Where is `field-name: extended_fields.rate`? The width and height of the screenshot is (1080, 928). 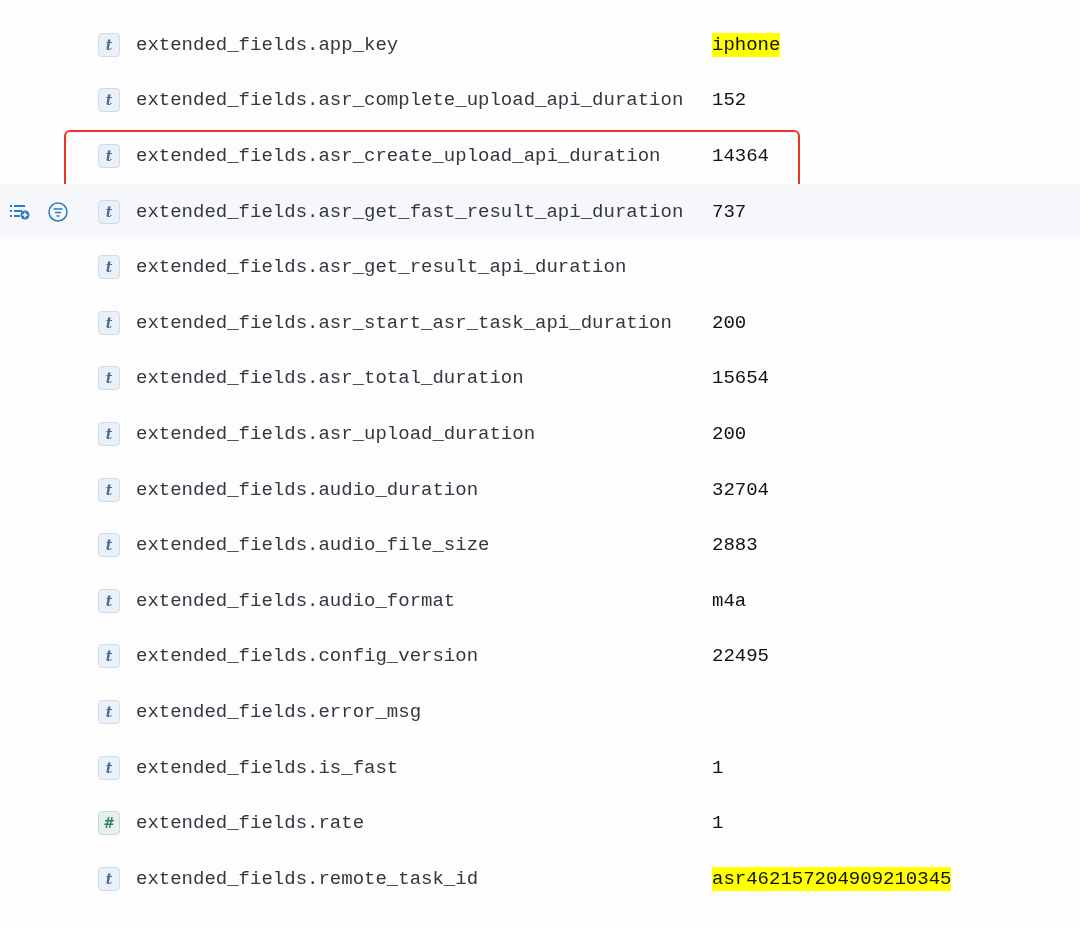 field-name: extended_fields.rate is located at coordinates (251, 823).